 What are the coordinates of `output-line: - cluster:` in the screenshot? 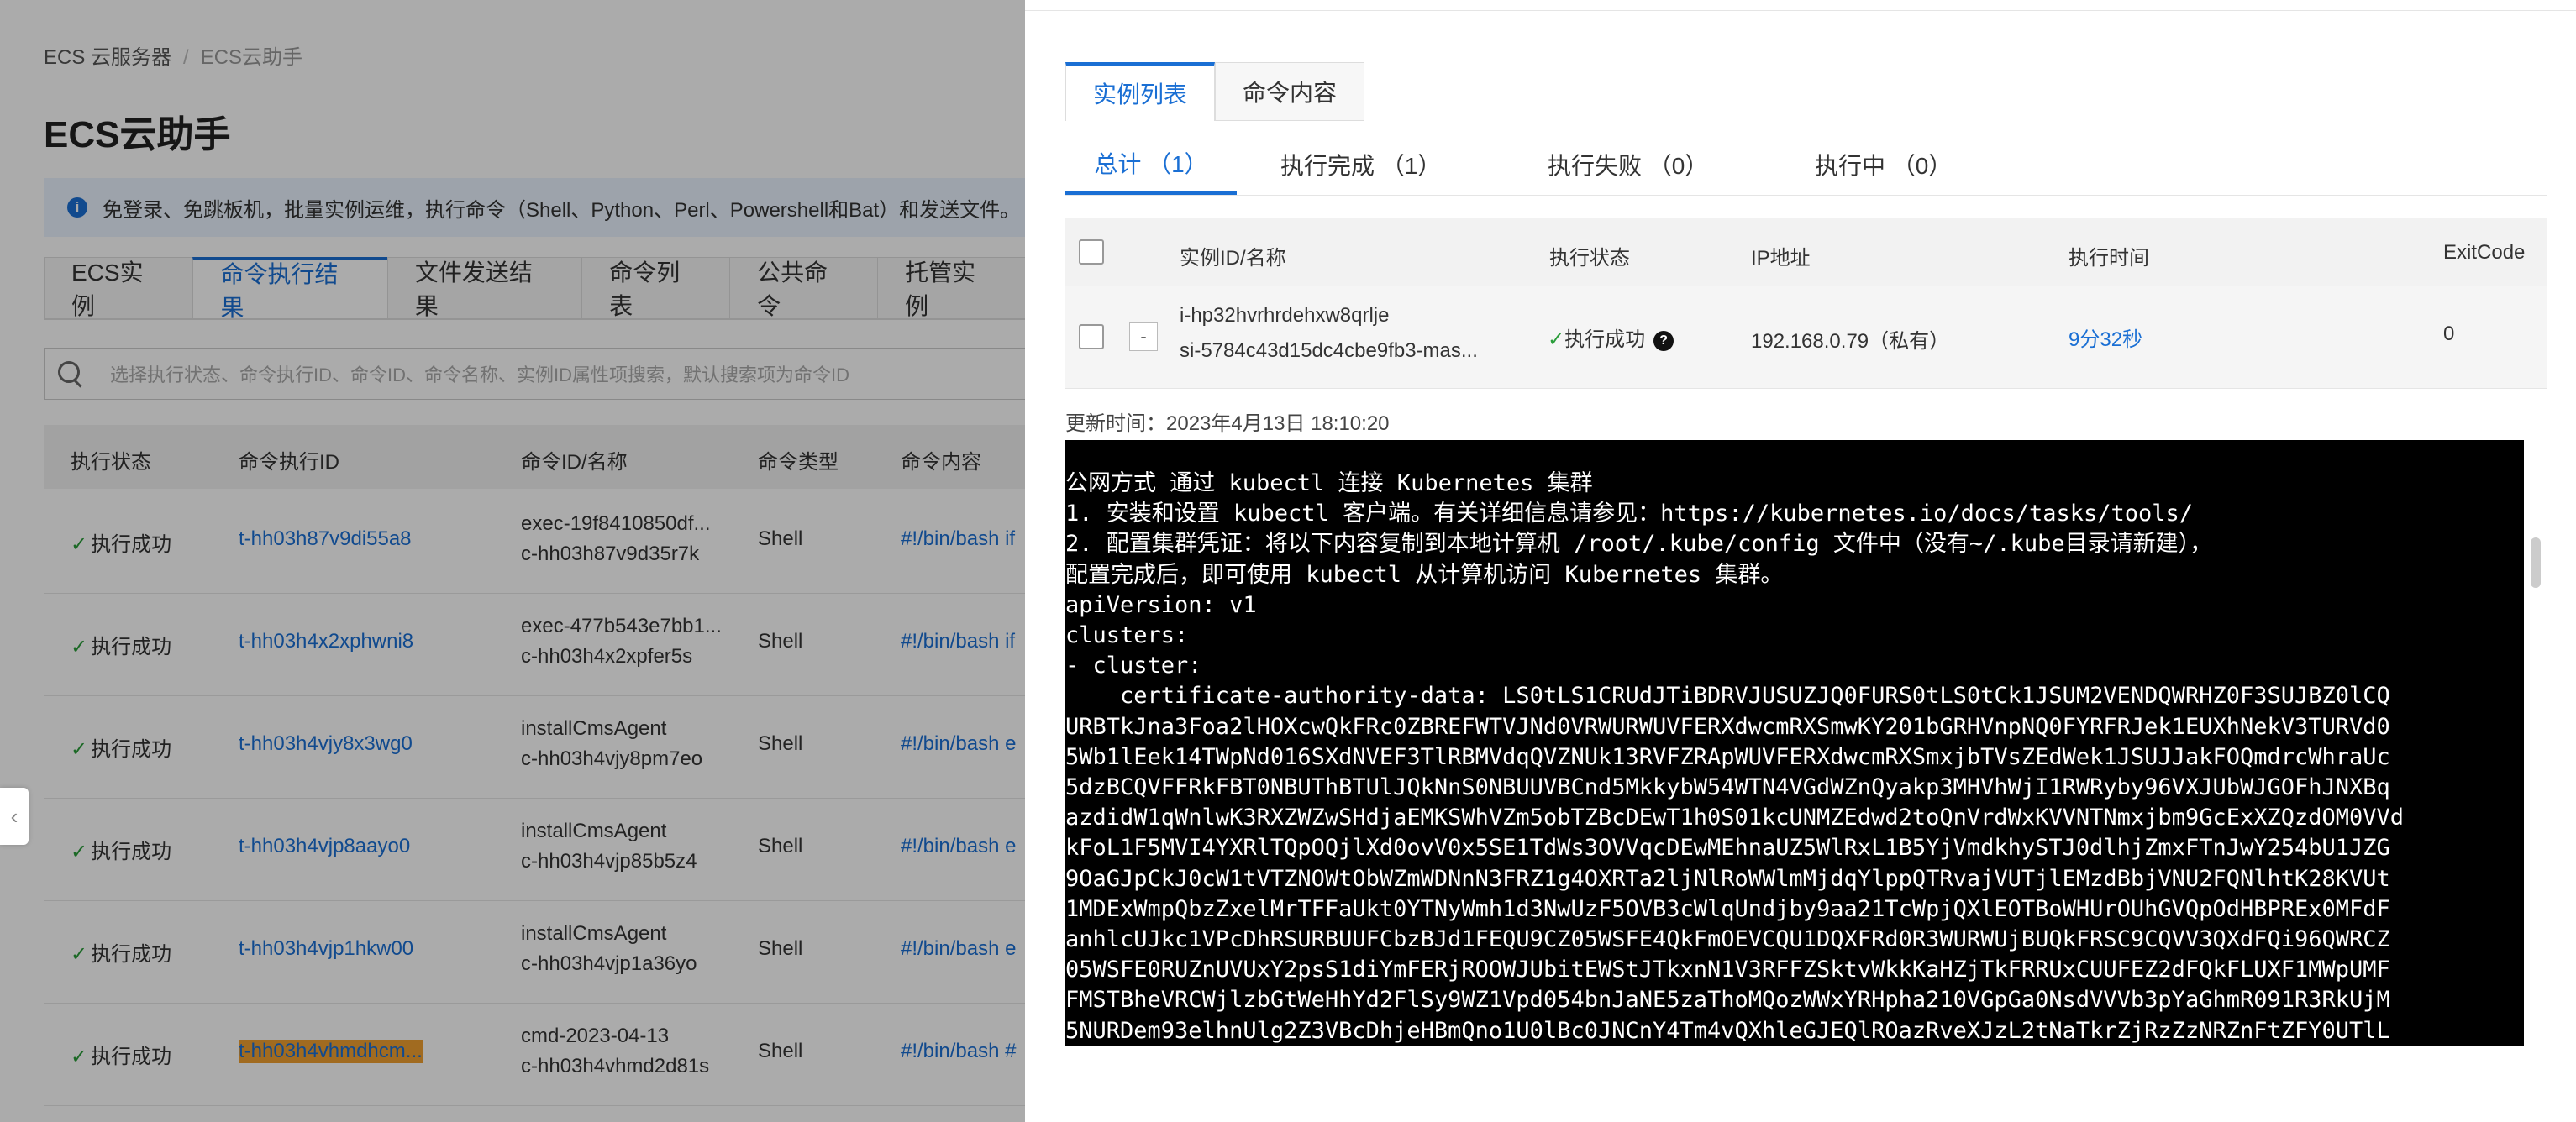 It's located at (1133, 666).